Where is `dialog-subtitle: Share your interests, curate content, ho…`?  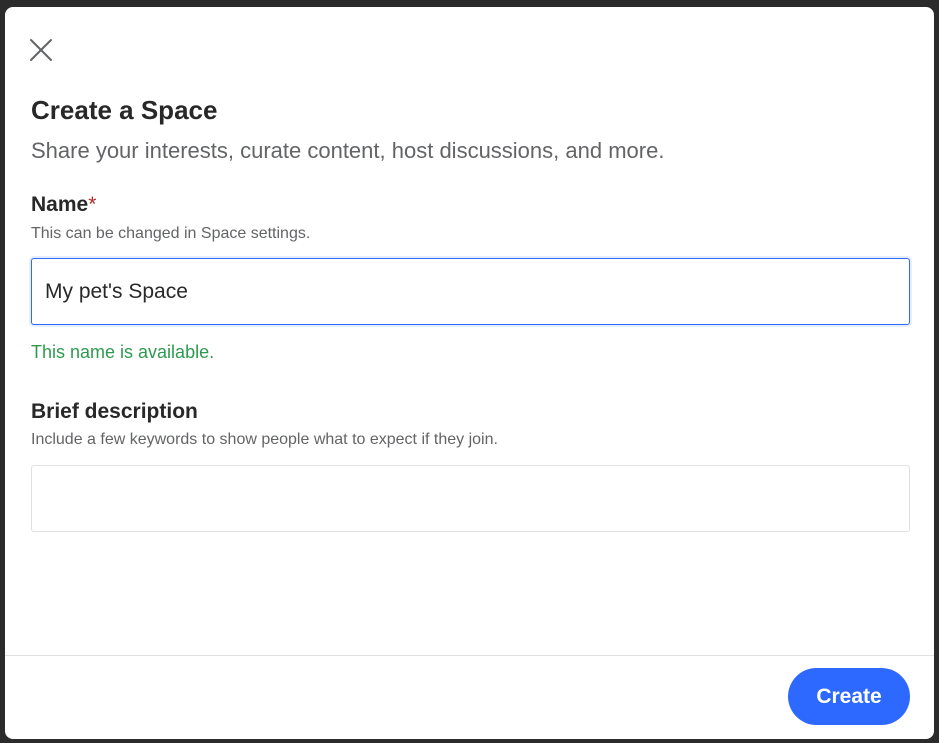 dialog-subtitle: Share your interests, curate content, ho… is located at coordinates (348, 150).